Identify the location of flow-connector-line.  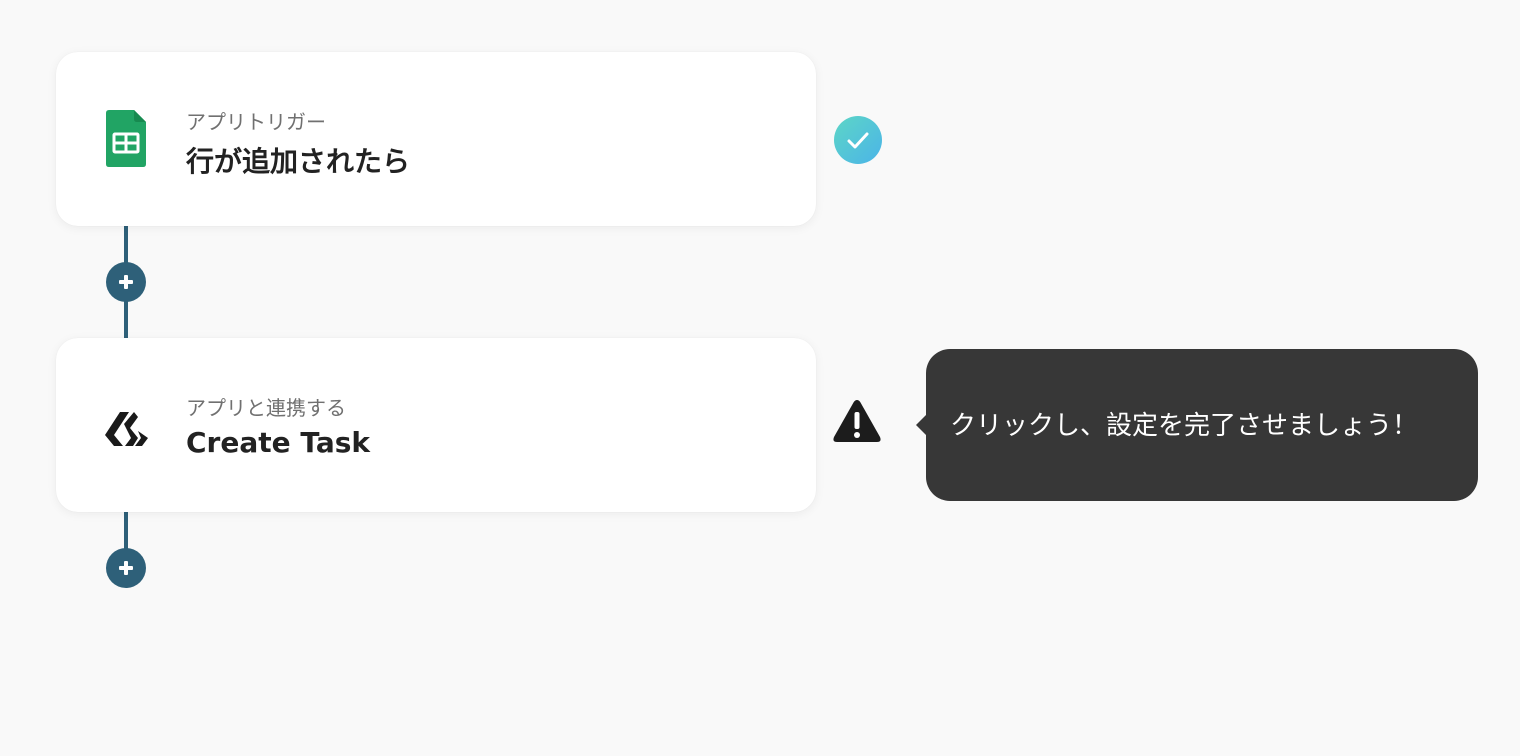
(126, 532).